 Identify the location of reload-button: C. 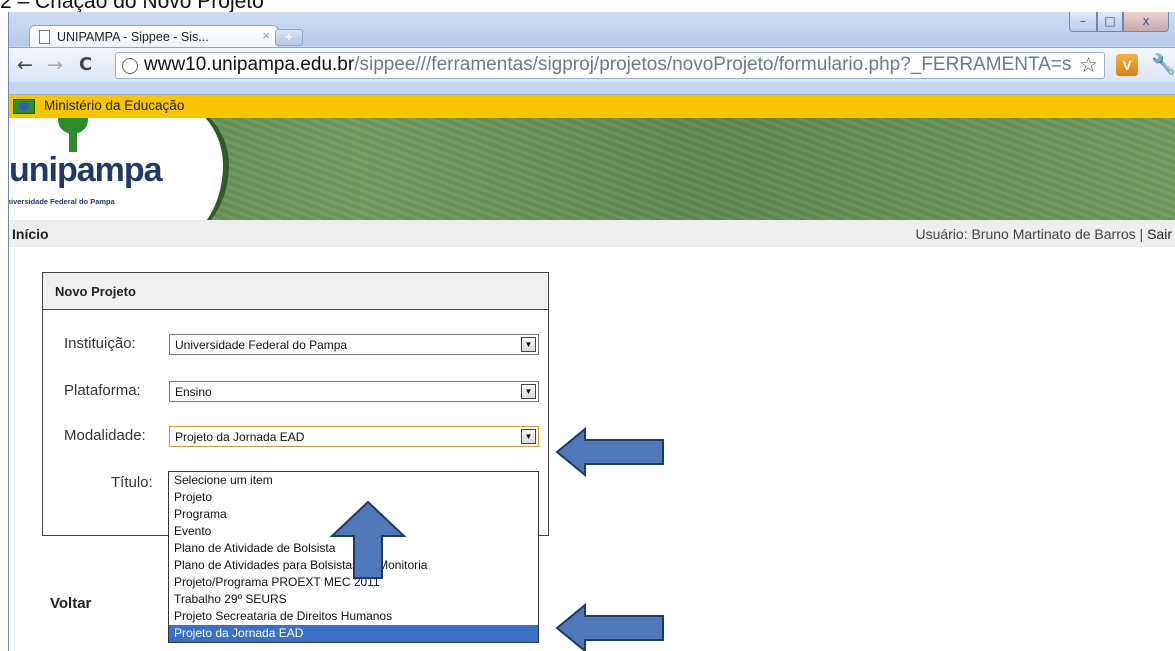
(85, 64).